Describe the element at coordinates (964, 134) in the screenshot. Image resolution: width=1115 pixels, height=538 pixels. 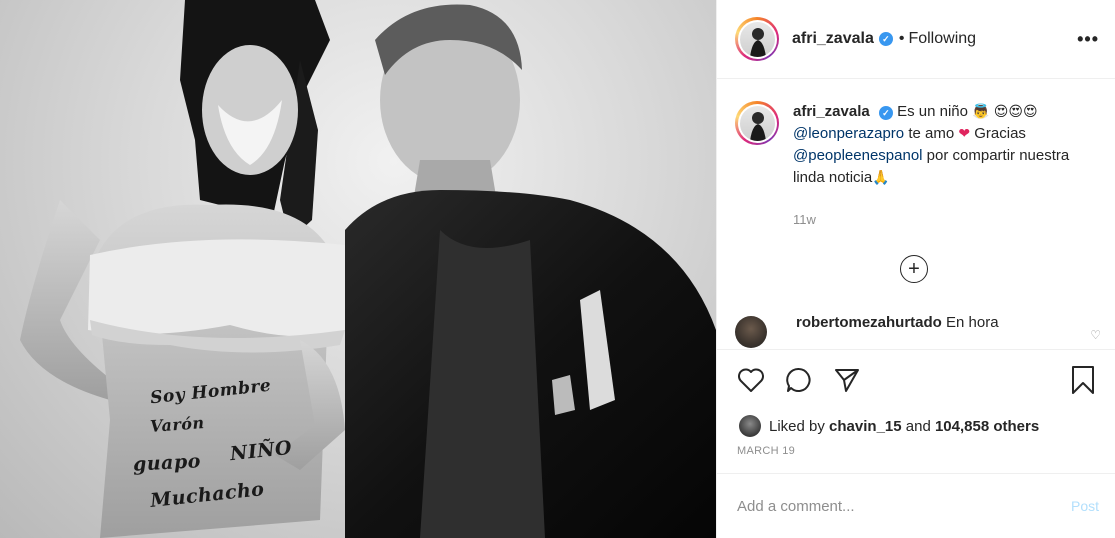
I see `red-heart-emoji-icon: ❤` at that location.